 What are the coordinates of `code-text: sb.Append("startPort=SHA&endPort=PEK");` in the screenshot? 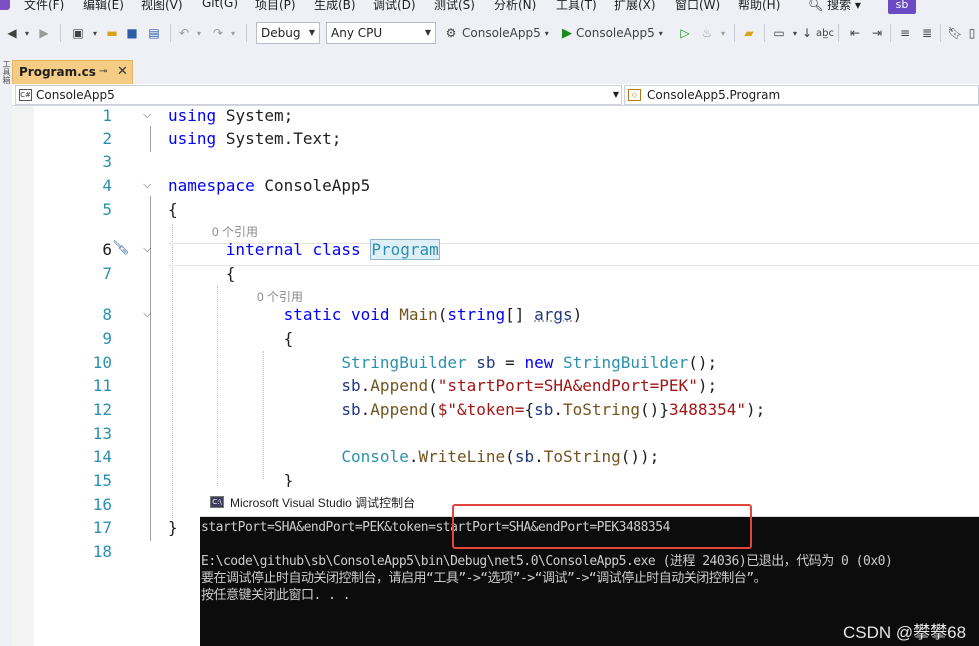 It's located at (529, 385).